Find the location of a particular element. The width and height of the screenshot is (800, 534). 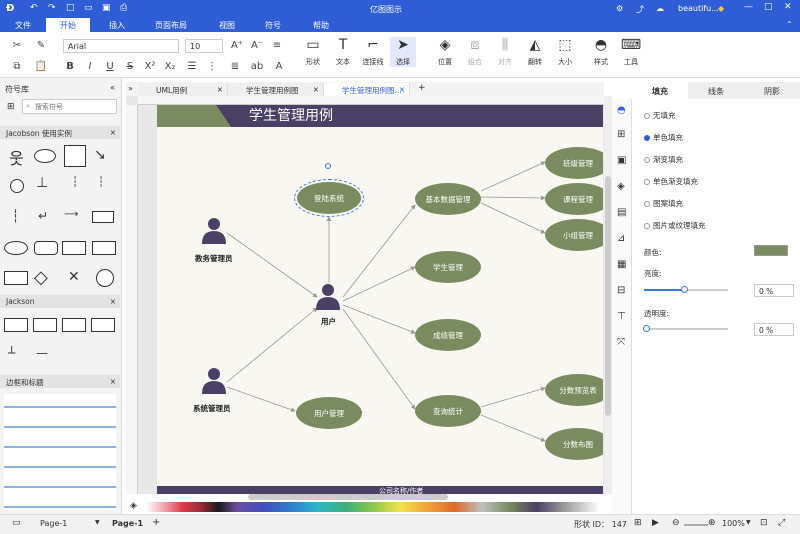

radio-pattern-fill: 图案填充 is located at coordinates (663, 203).